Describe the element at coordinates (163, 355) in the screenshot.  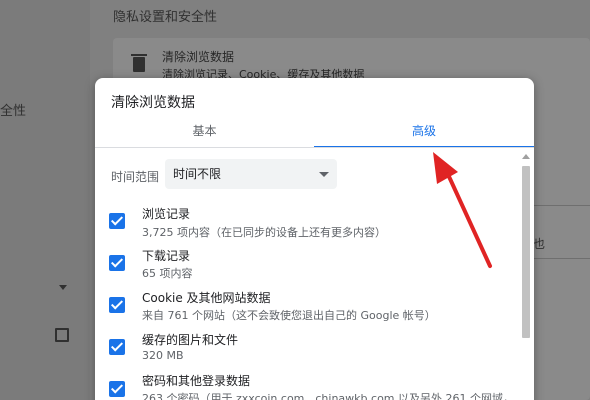
I see `item-desc: 320 MB` at that location.